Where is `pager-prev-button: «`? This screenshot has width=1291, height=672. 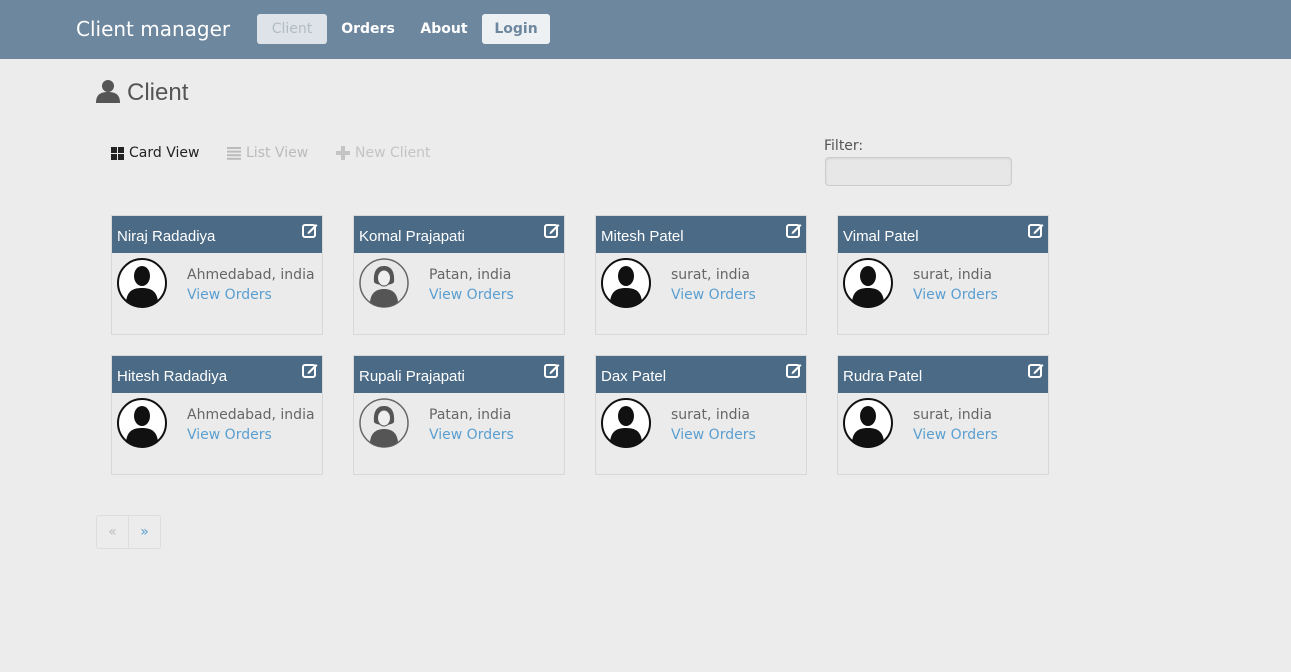 pager-prev-button: « is located at coordinates (113, 532).